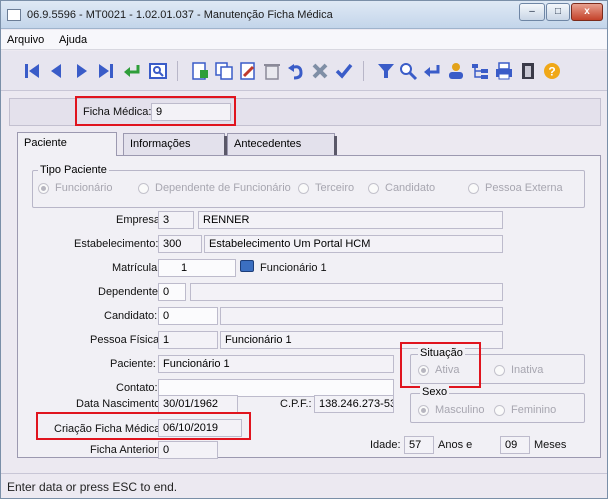  What do you see at coordinates (140, 220) in the screenshot?
I see `empresa-label: Empresa:` at bounding box center [140, 220].